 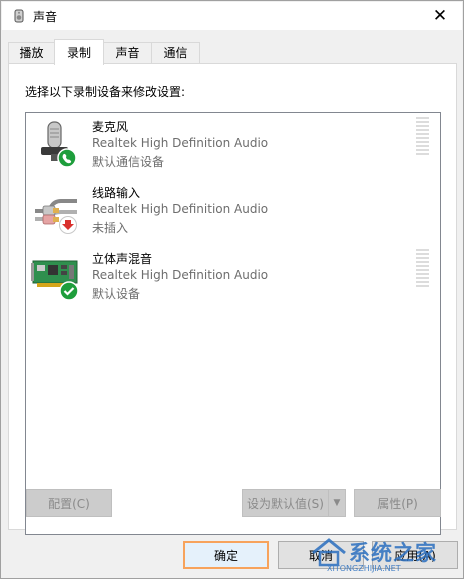 I want to click on chevron-down-icon: ▼, so click(x=337, y=503).